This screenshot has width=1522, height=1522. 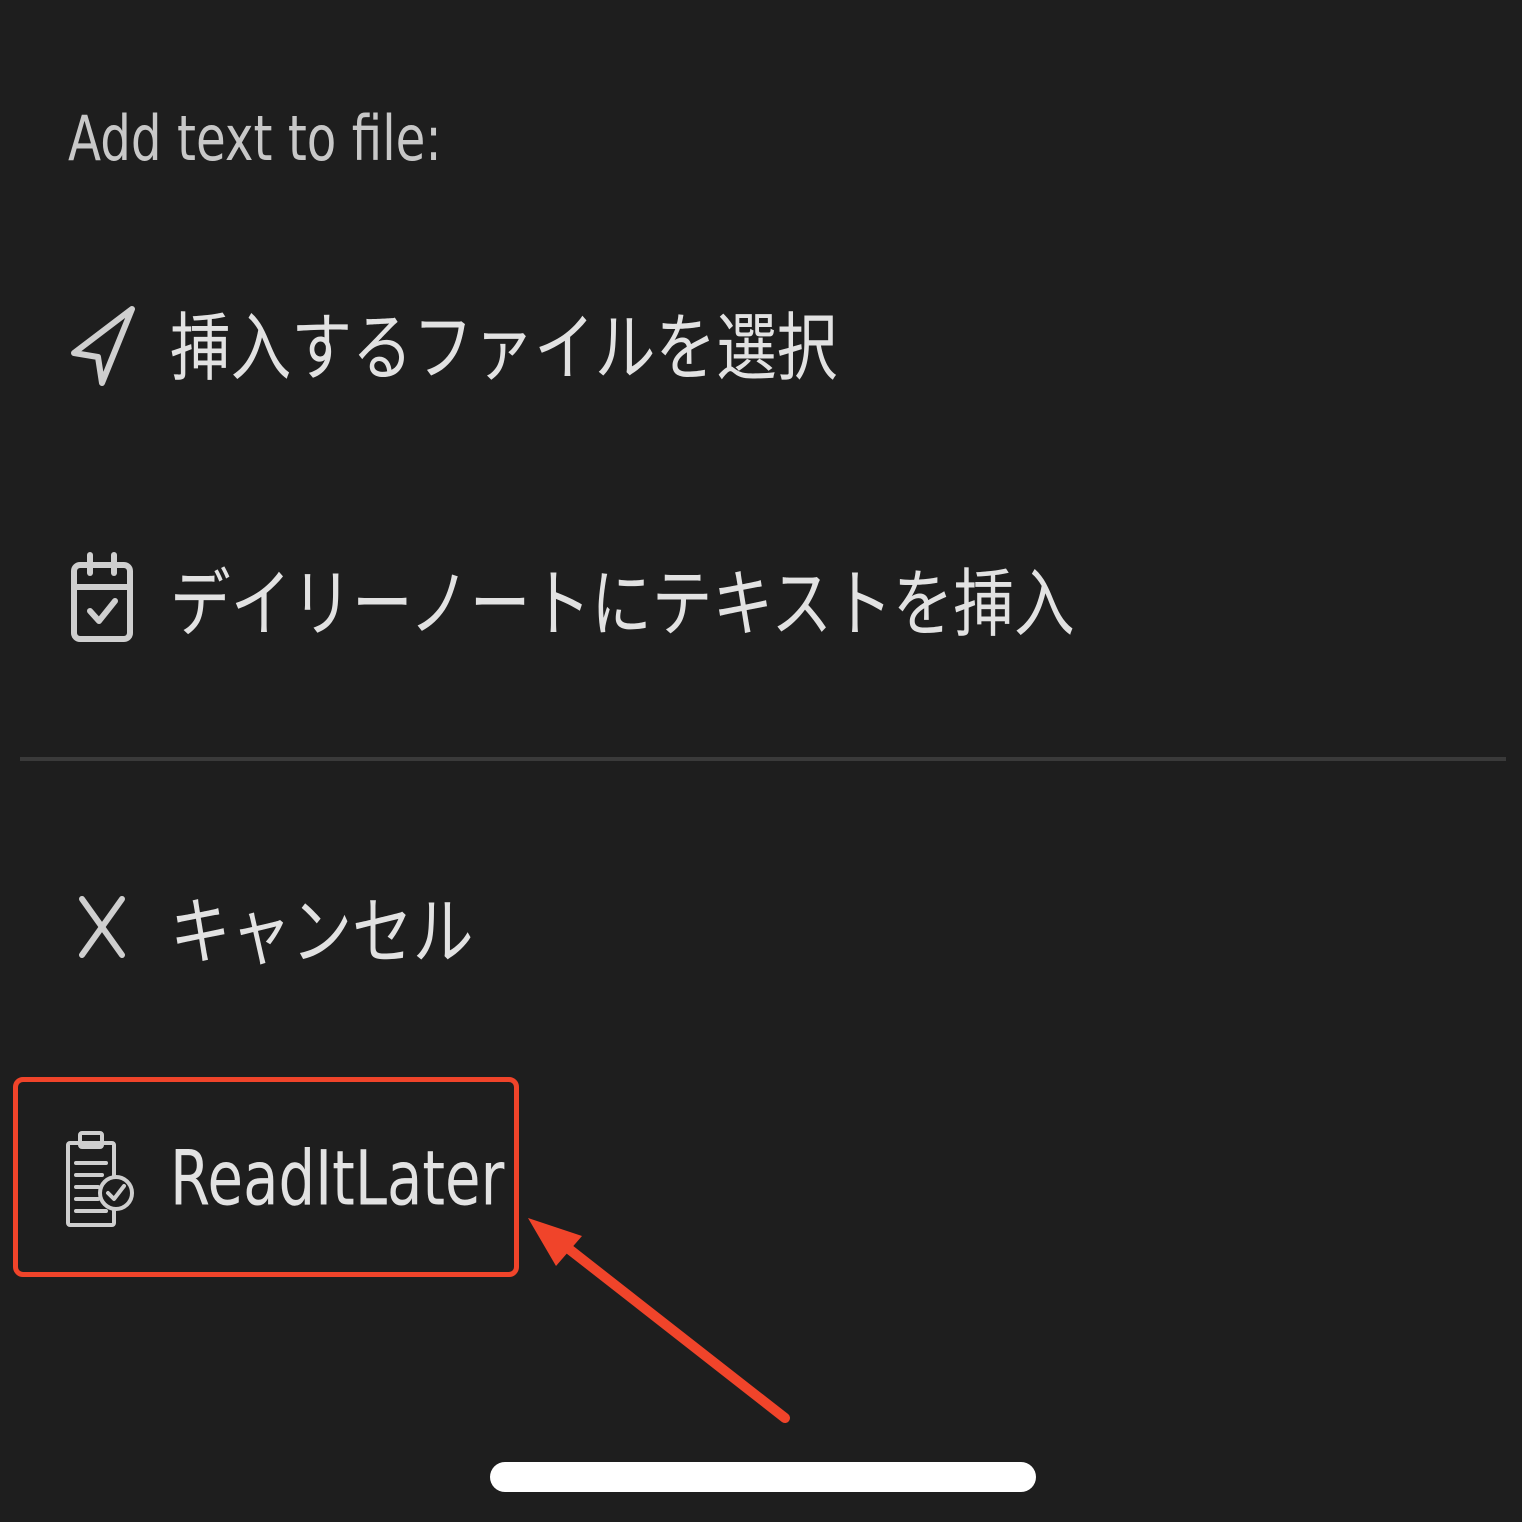 What do you see at coordinates (102, 342) in the screenshot?
I see `navigation-arrow-icon` at bounding box center [102, 342].